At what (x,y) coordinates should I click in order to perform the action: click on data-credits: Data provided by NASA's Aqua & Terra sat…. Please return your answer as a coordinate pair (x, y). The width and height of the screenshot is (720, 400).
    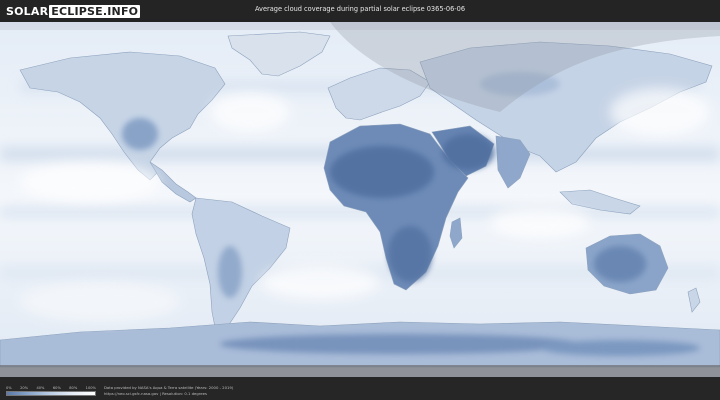
    Looking at the image, I should click on (168, 391).